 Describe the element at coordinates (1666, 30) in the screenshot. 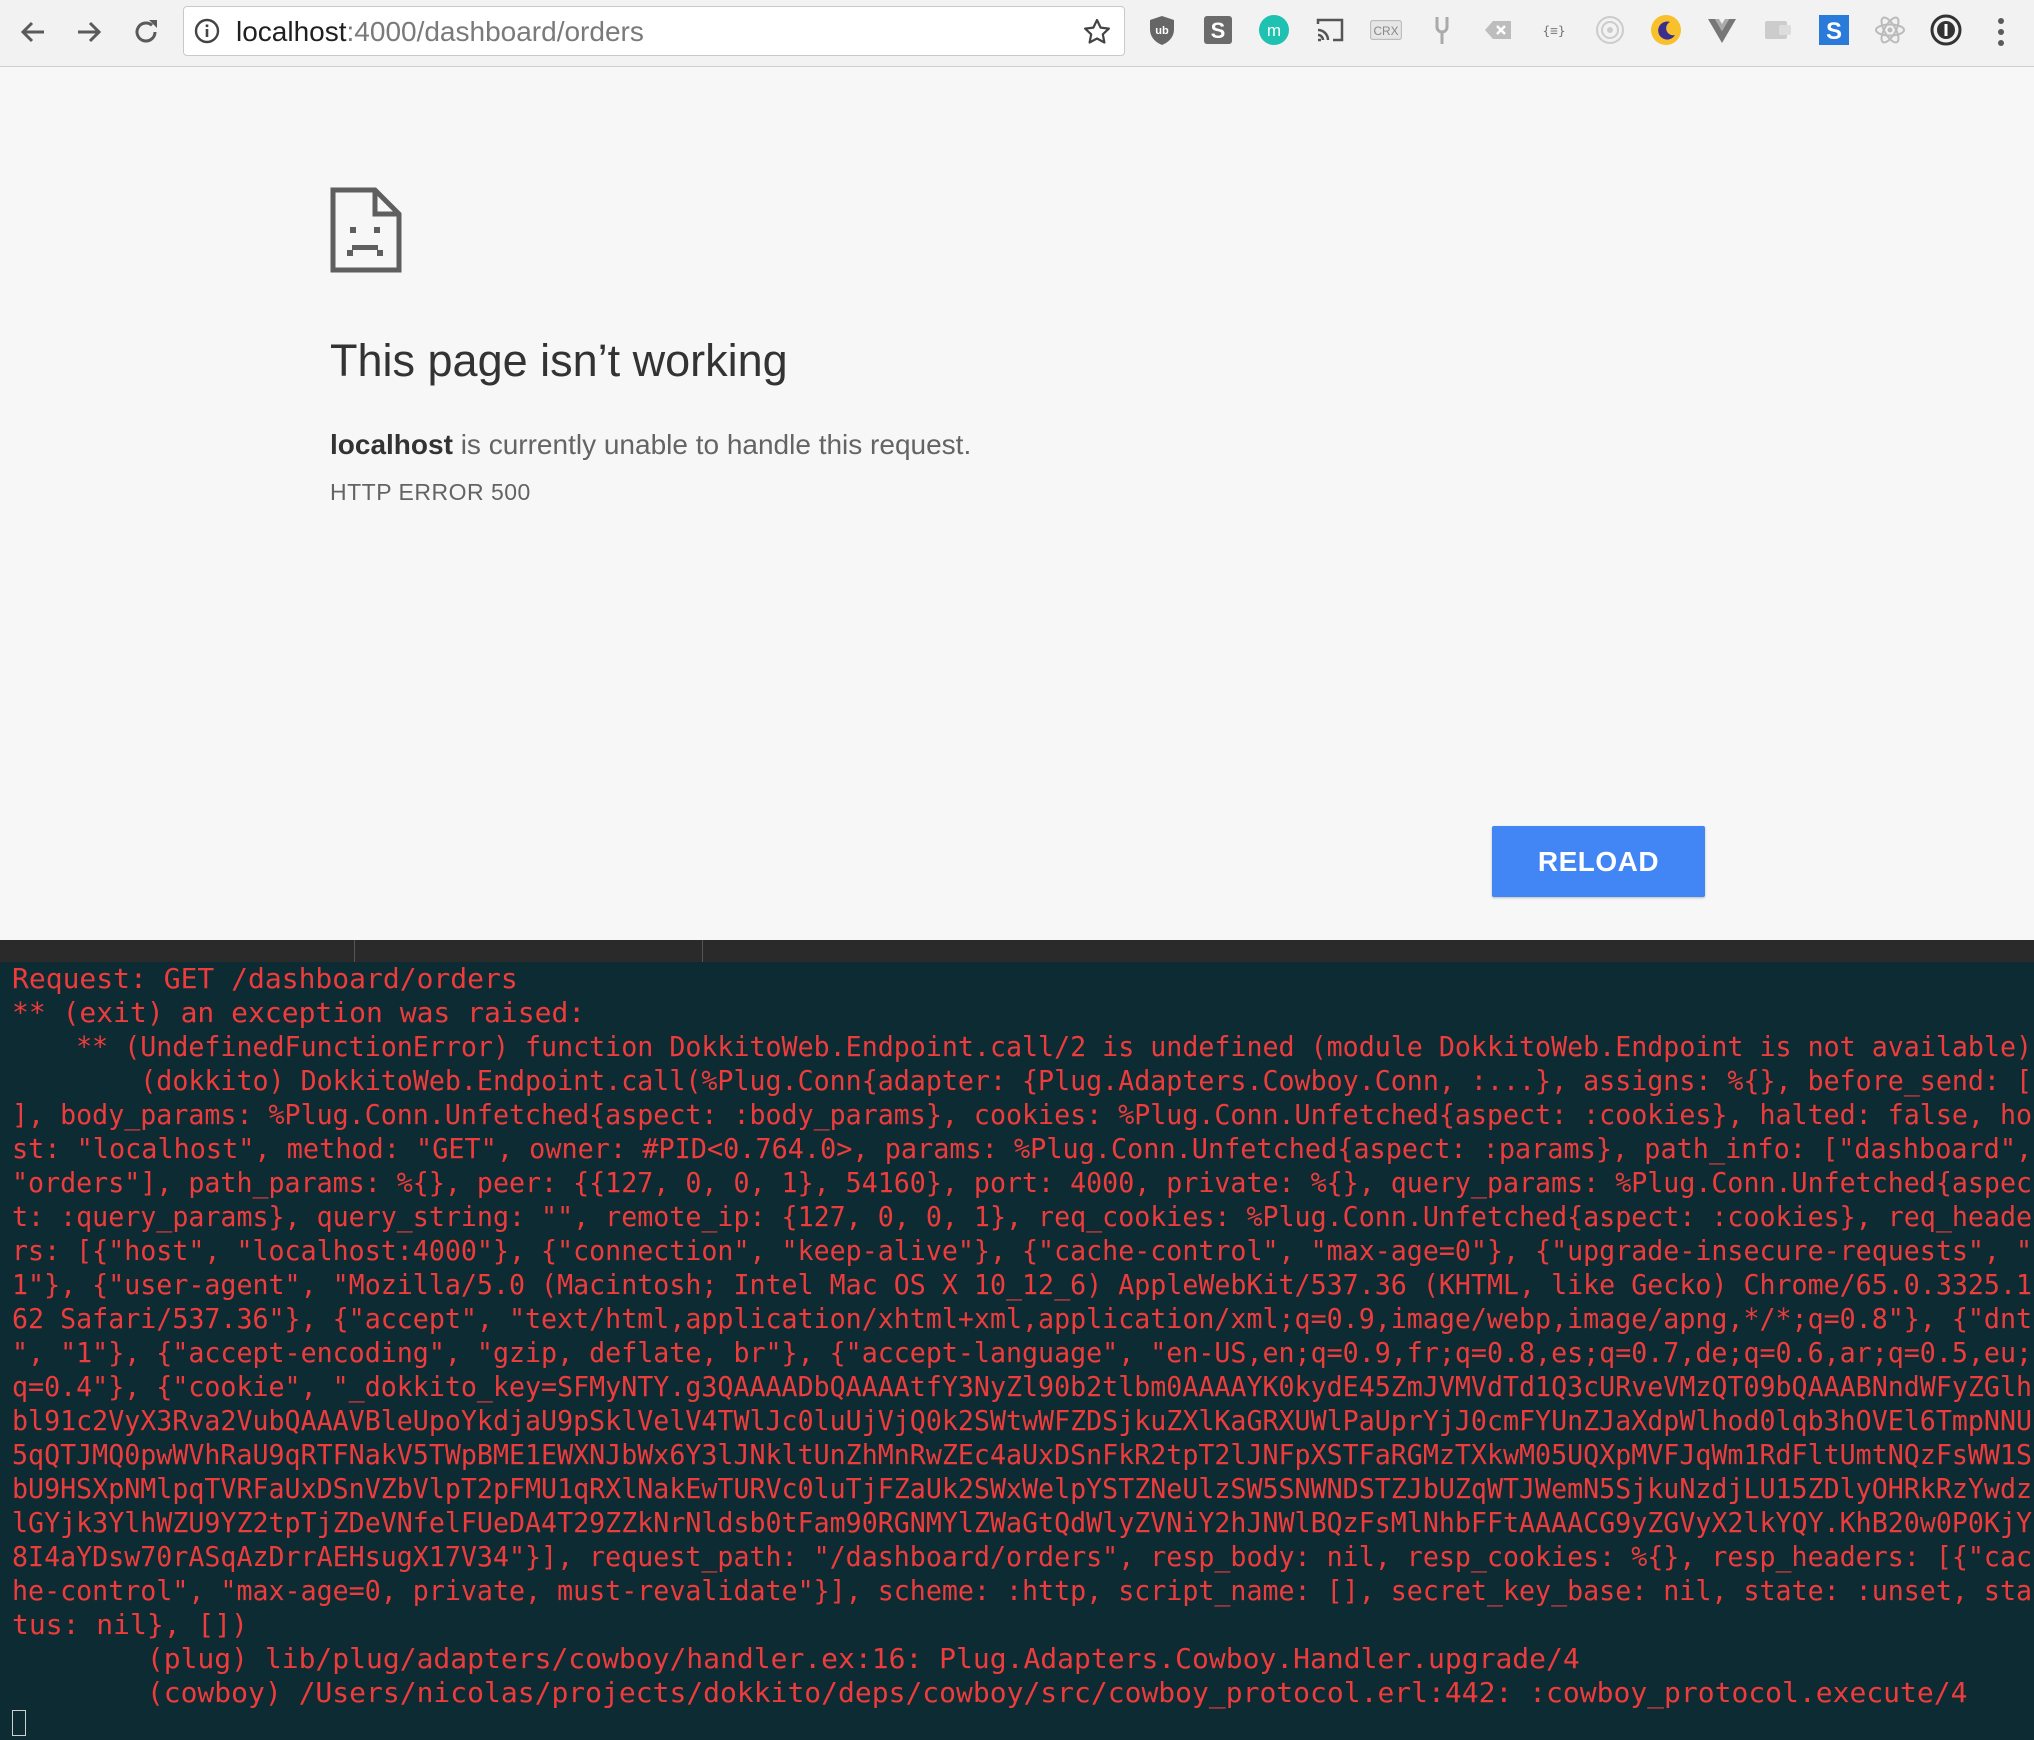

I see `night-mode-icon` at that location.